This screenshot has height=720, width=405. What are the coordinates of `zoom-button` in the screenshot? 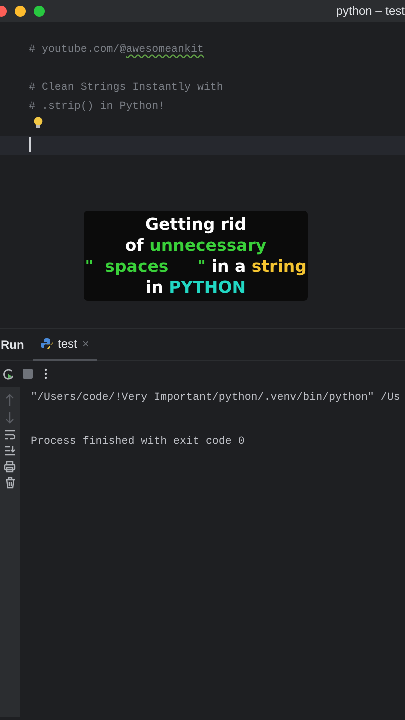 It's located at (39, 11).